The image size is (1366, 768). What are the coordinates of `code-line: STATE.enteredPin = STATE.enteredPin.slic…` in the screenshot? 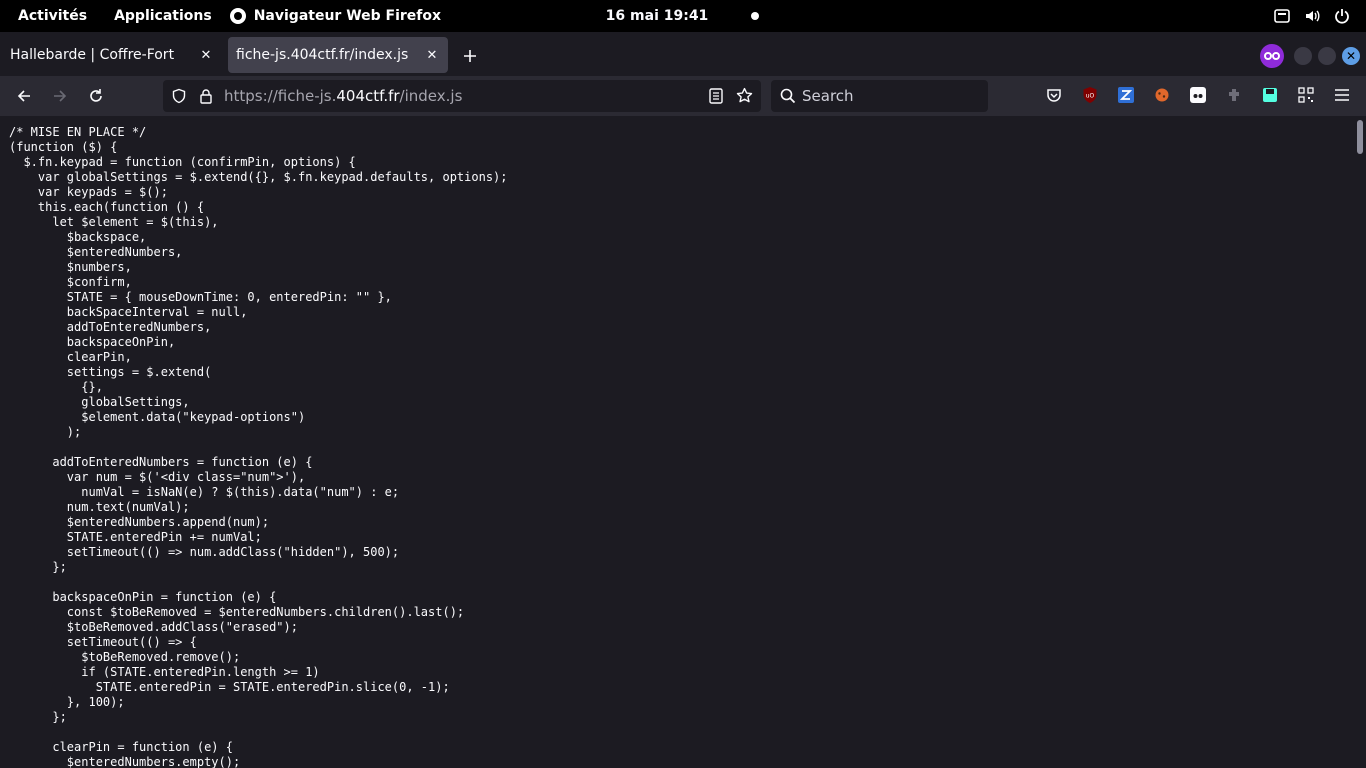 It's located at (229, 687).